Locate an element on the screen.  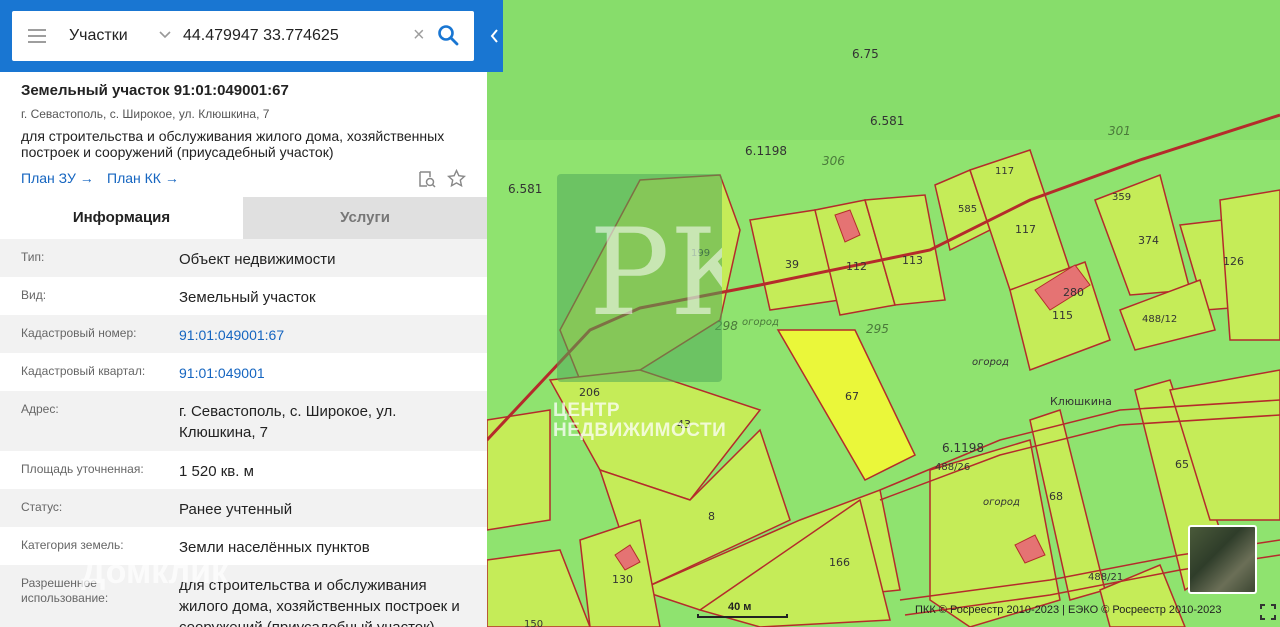
map-label: 488/21 is located at coordinates (1105, 577).